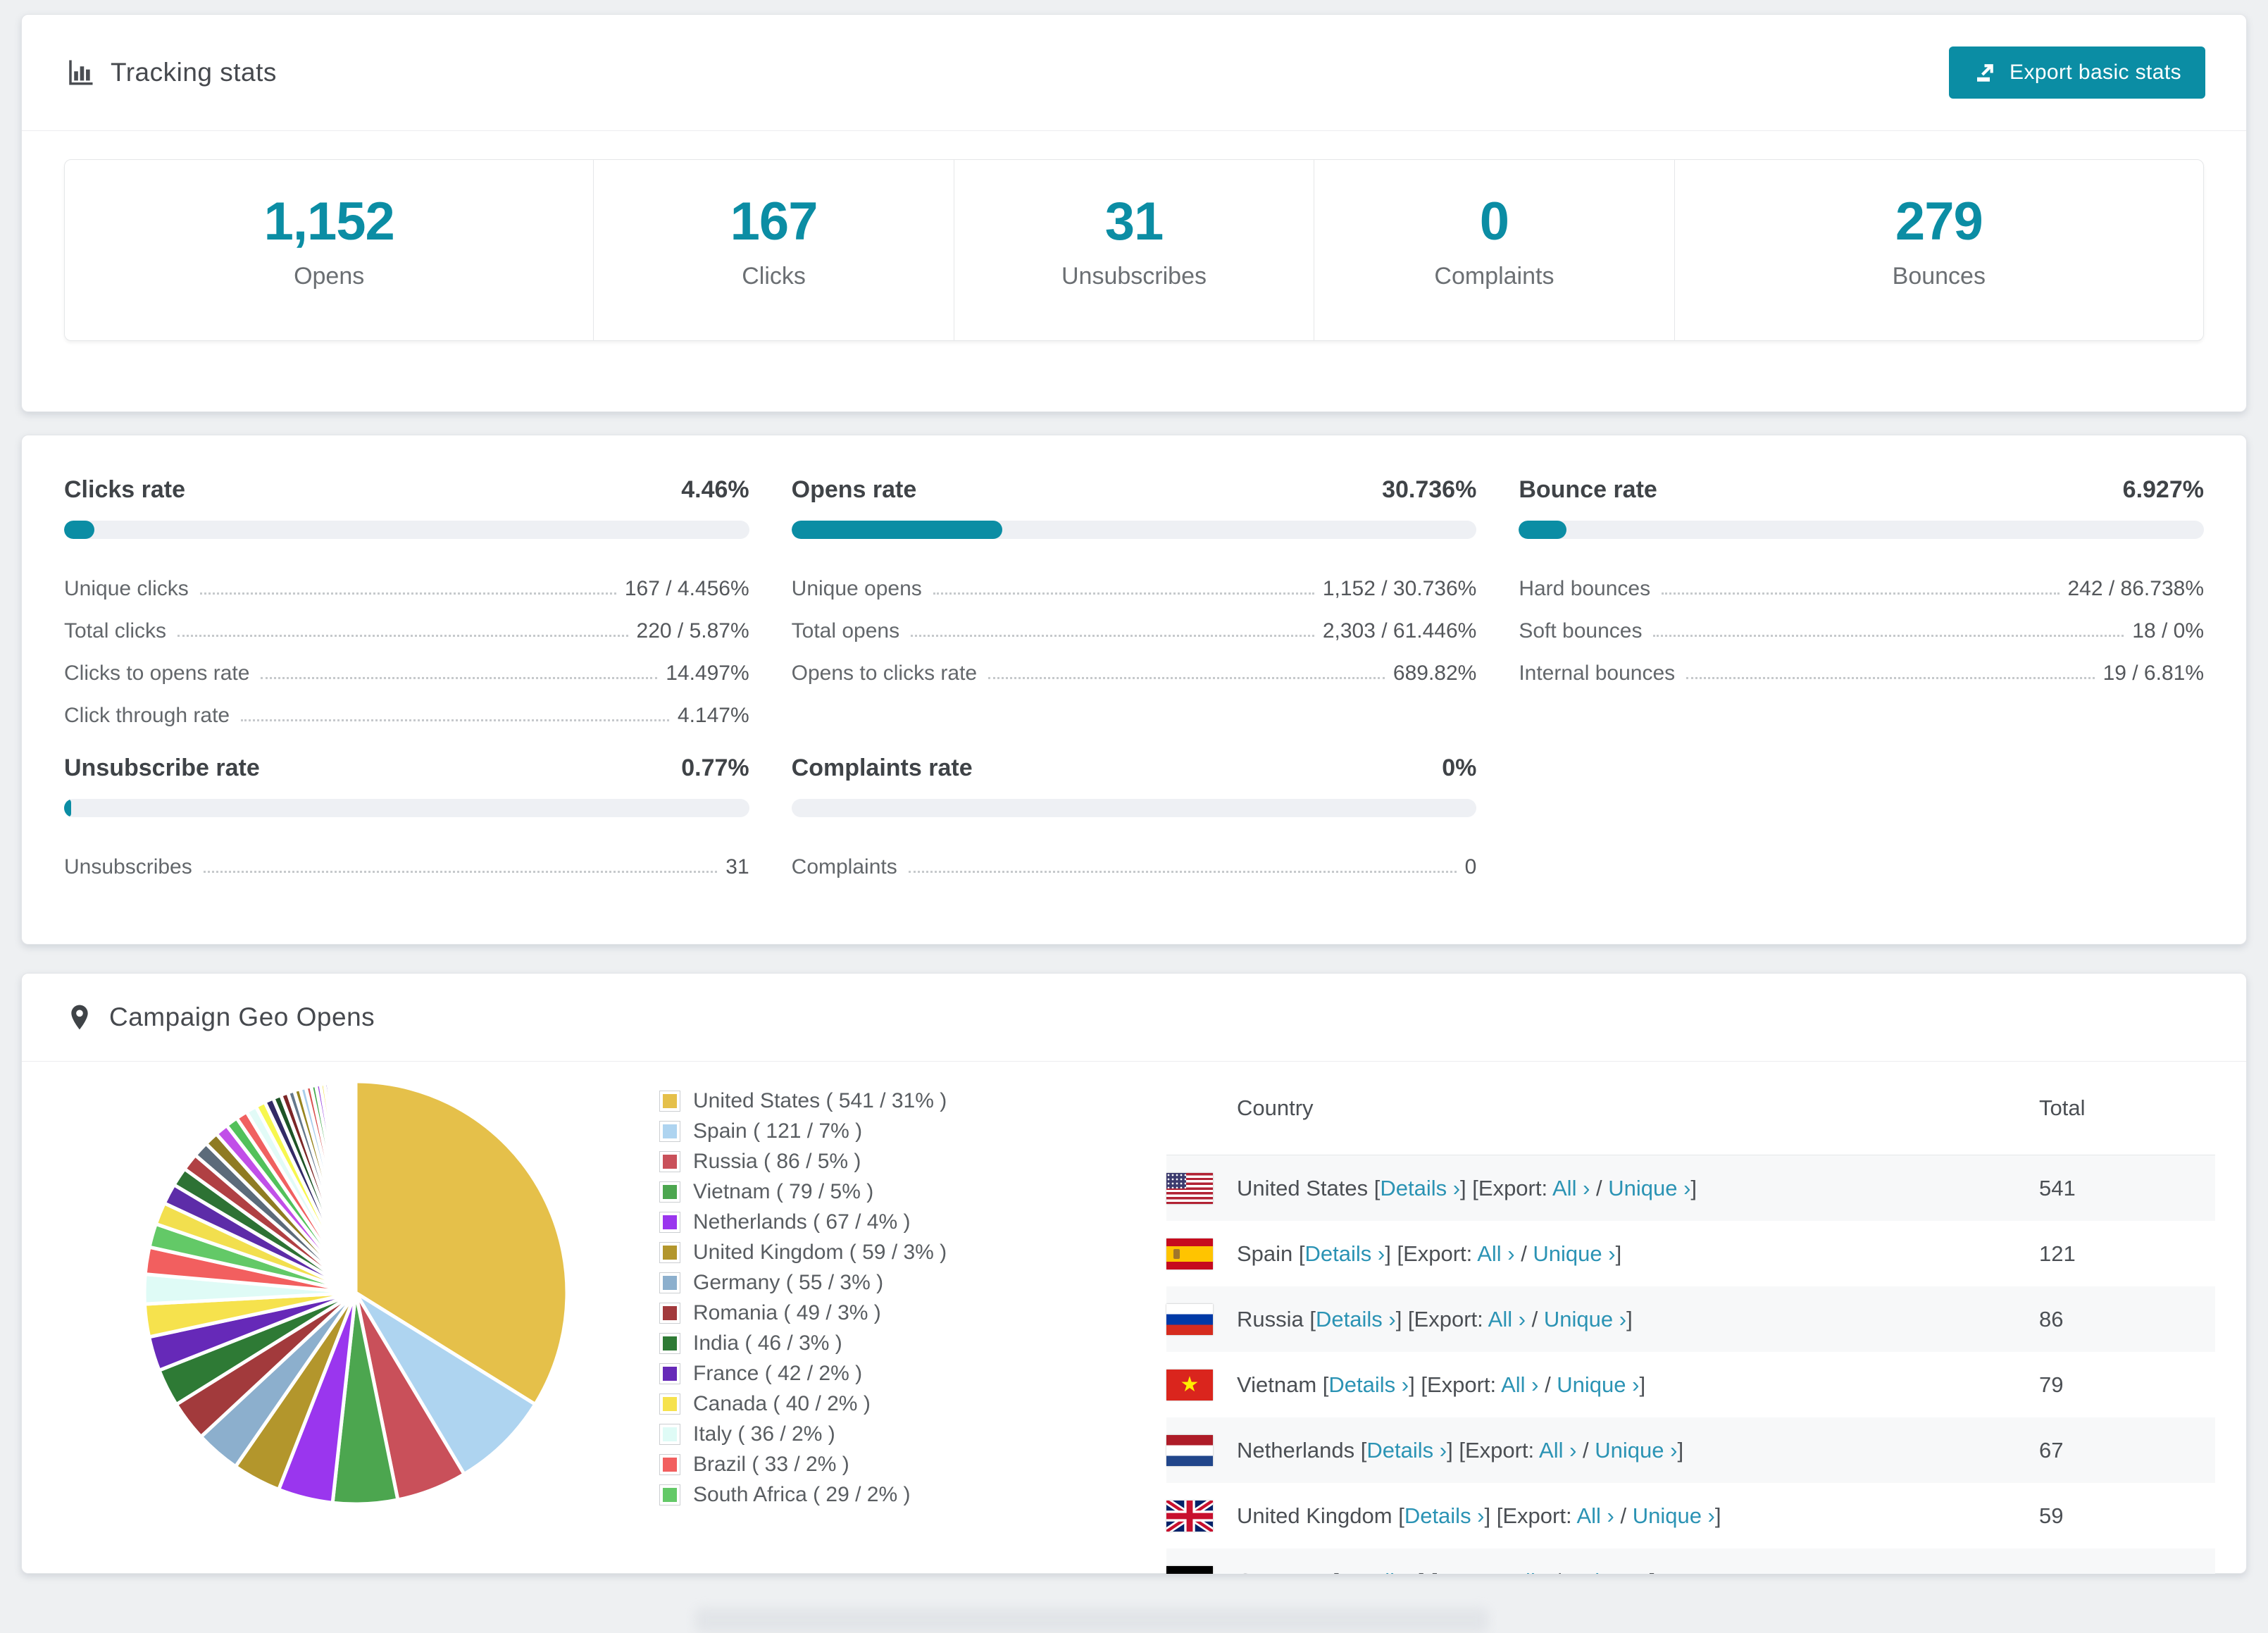 The height and width of the screenshot is (1633, 2268). What do you see at coordinates (803, 1161) in the screenshot?
I see `legend-item-russia: Russia ( 86 / 5% )` at bounding box center [803, 1161].